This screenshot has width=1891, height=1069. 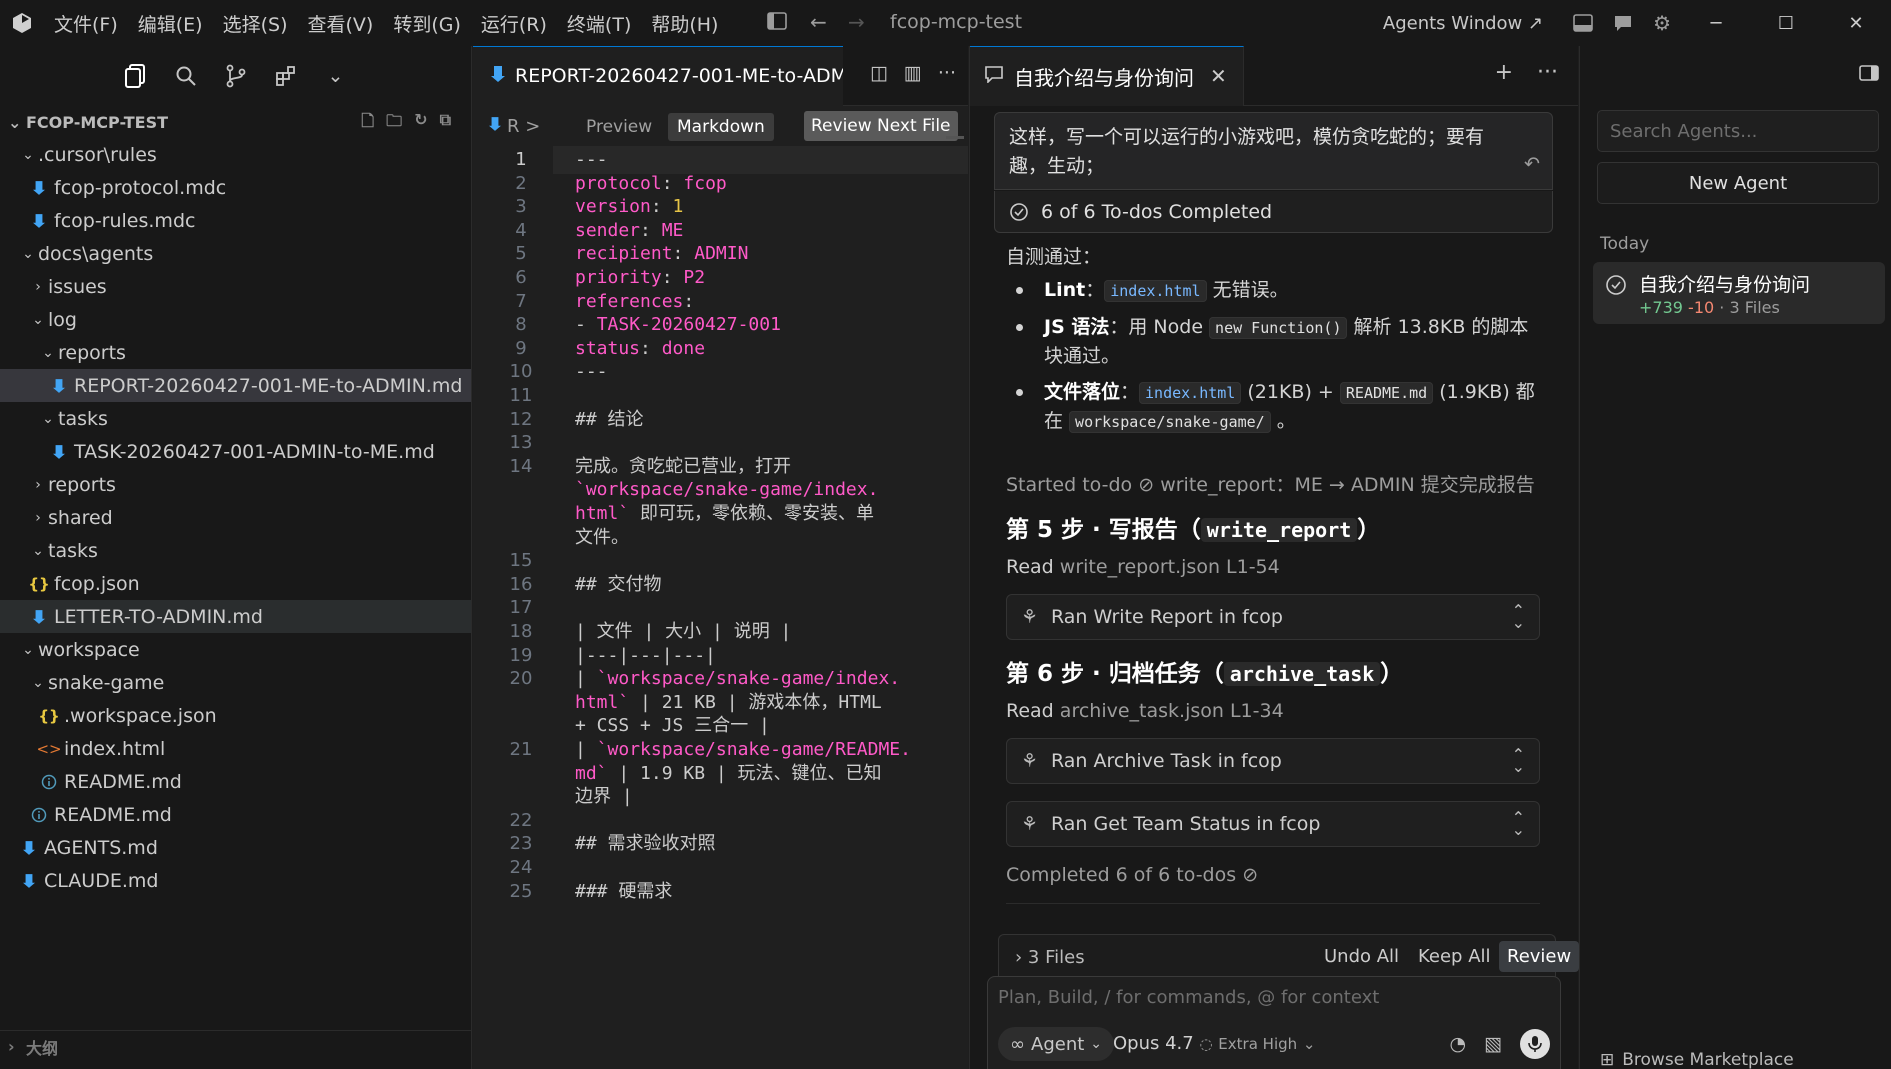 I want to click on close-window-button: ✕, so click(x=1856, y=23).